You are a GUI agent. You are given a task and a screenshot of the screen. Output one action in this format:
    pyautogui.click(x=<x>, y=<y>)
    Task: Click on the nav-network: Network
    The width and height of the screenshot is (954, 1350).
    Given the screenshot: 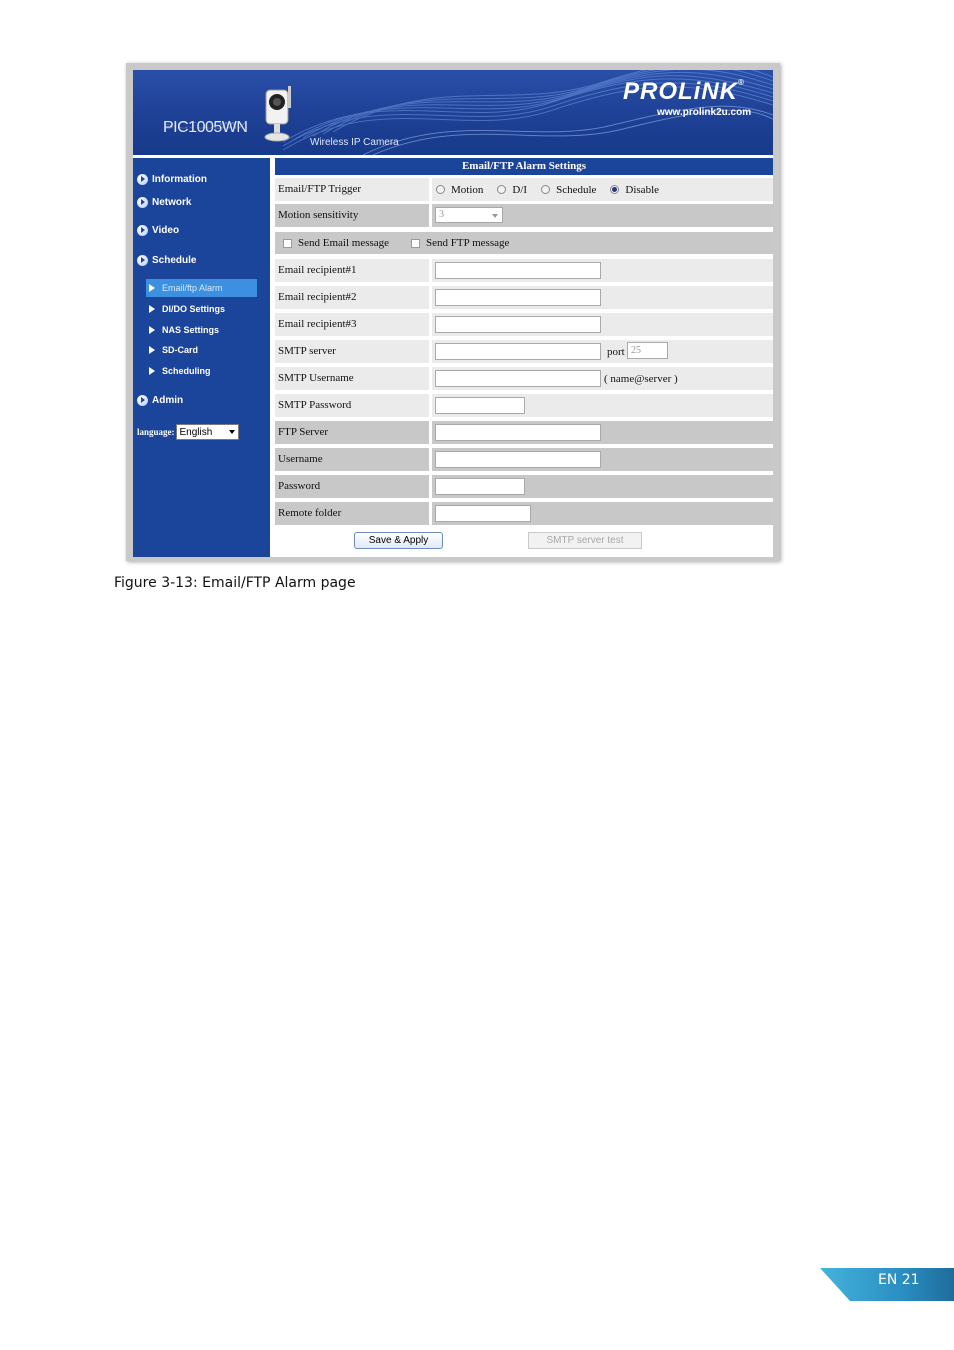 What is the action you would take?
    pyautogui.click(x=164, y=202)
    